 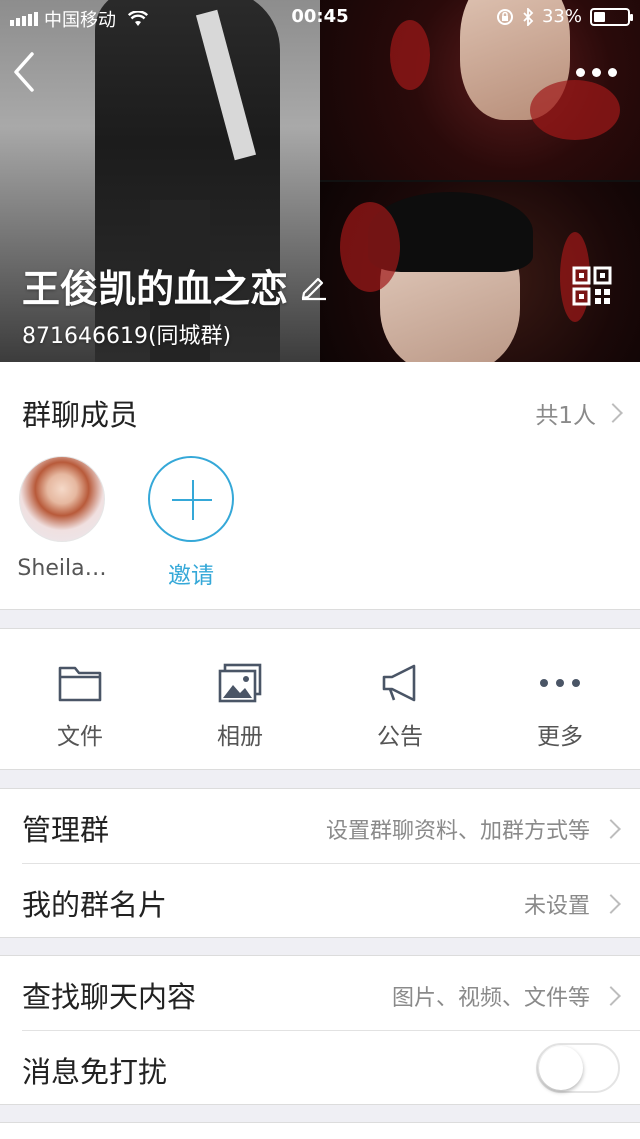 I want to click on more-options-button, so click(x=596, y=72).